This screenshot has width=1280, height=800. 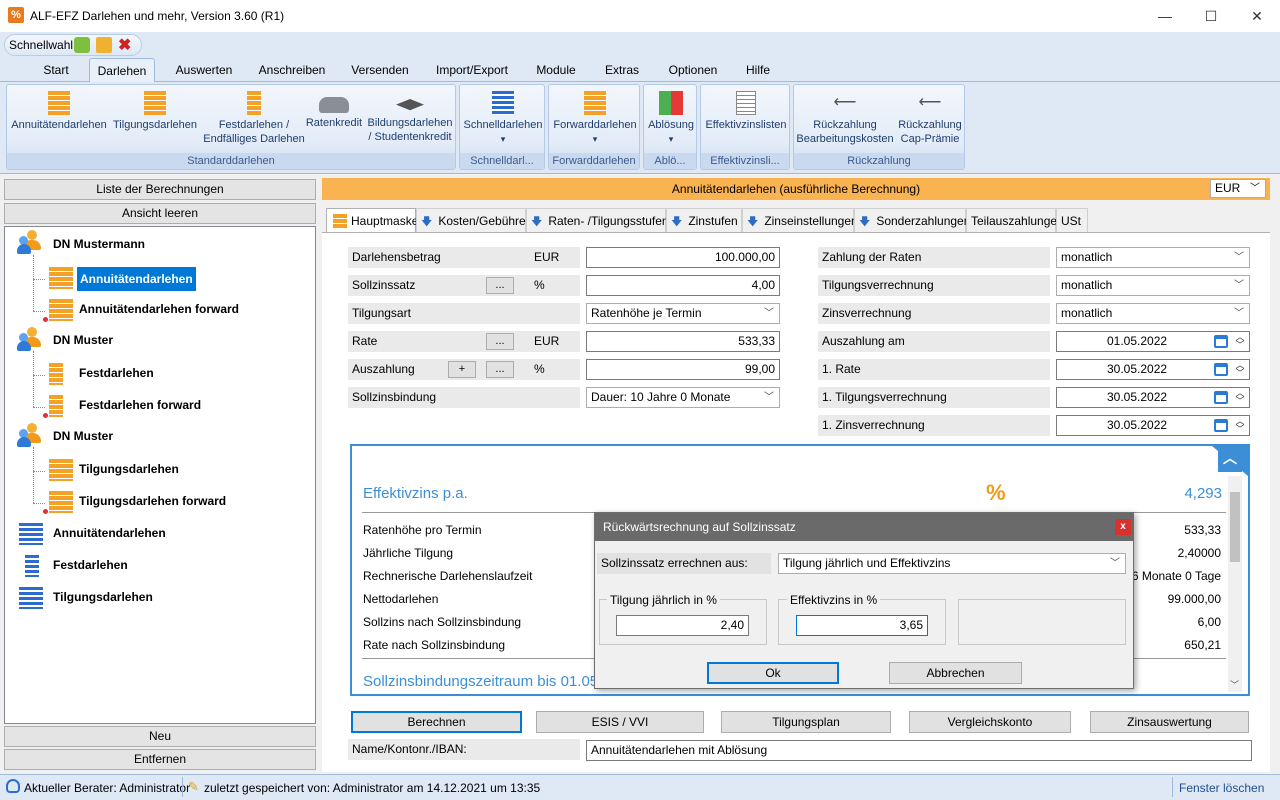 I want to click on tab-module: Module, so click(x=556, y=70).